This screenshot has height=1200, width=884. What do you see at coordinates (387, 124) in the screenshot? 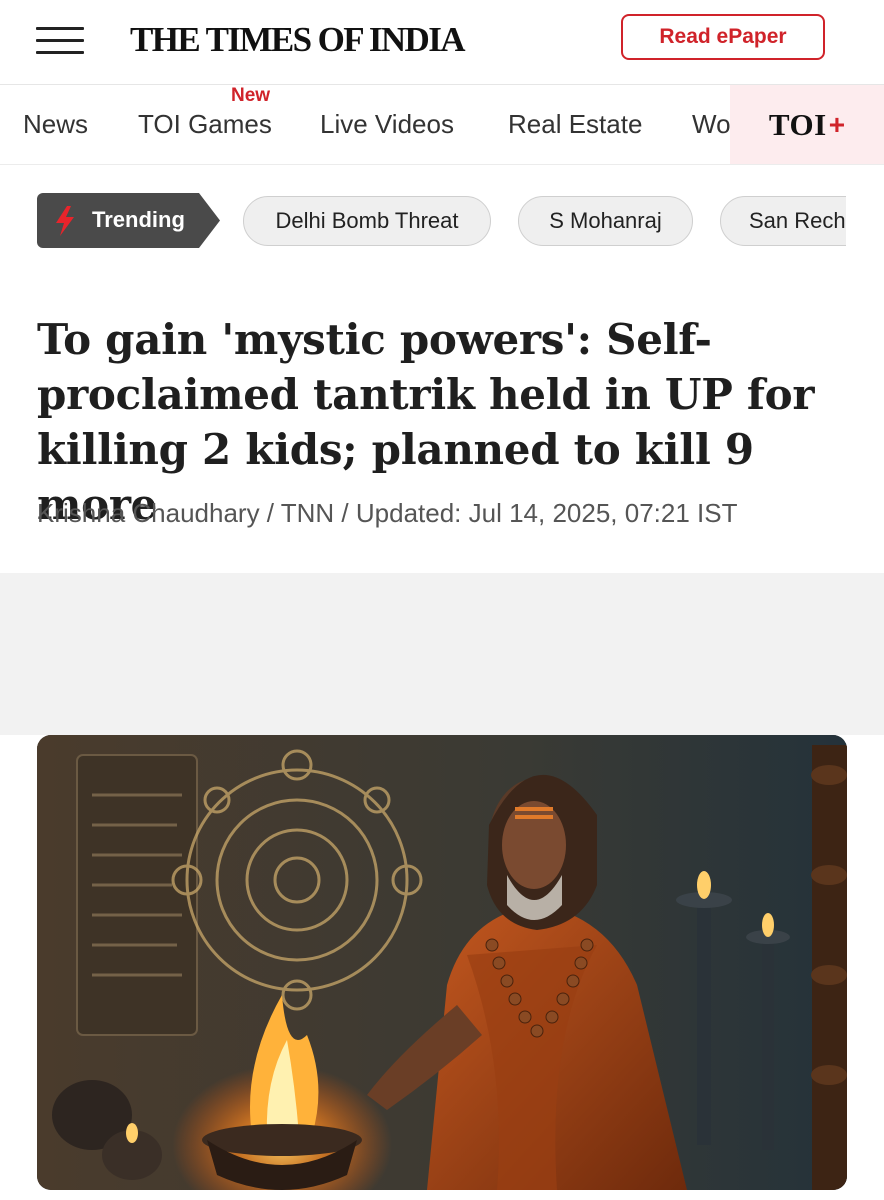
I see `nav-item-live-videos: Live Videos` at bounding box center [387, 124].